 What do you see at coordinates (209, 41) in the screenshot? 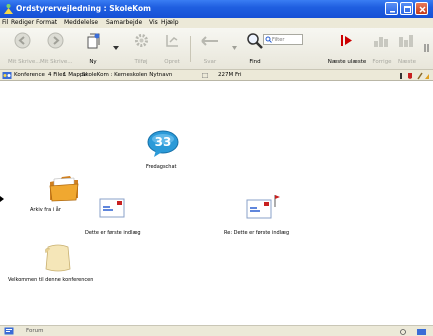
I see `reply-icon` at bounding box center [209, 41].